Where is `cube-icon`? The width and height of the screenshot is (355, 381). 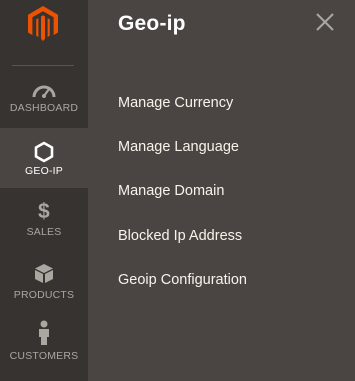
cube-icon is located at coordinates (44, 273).